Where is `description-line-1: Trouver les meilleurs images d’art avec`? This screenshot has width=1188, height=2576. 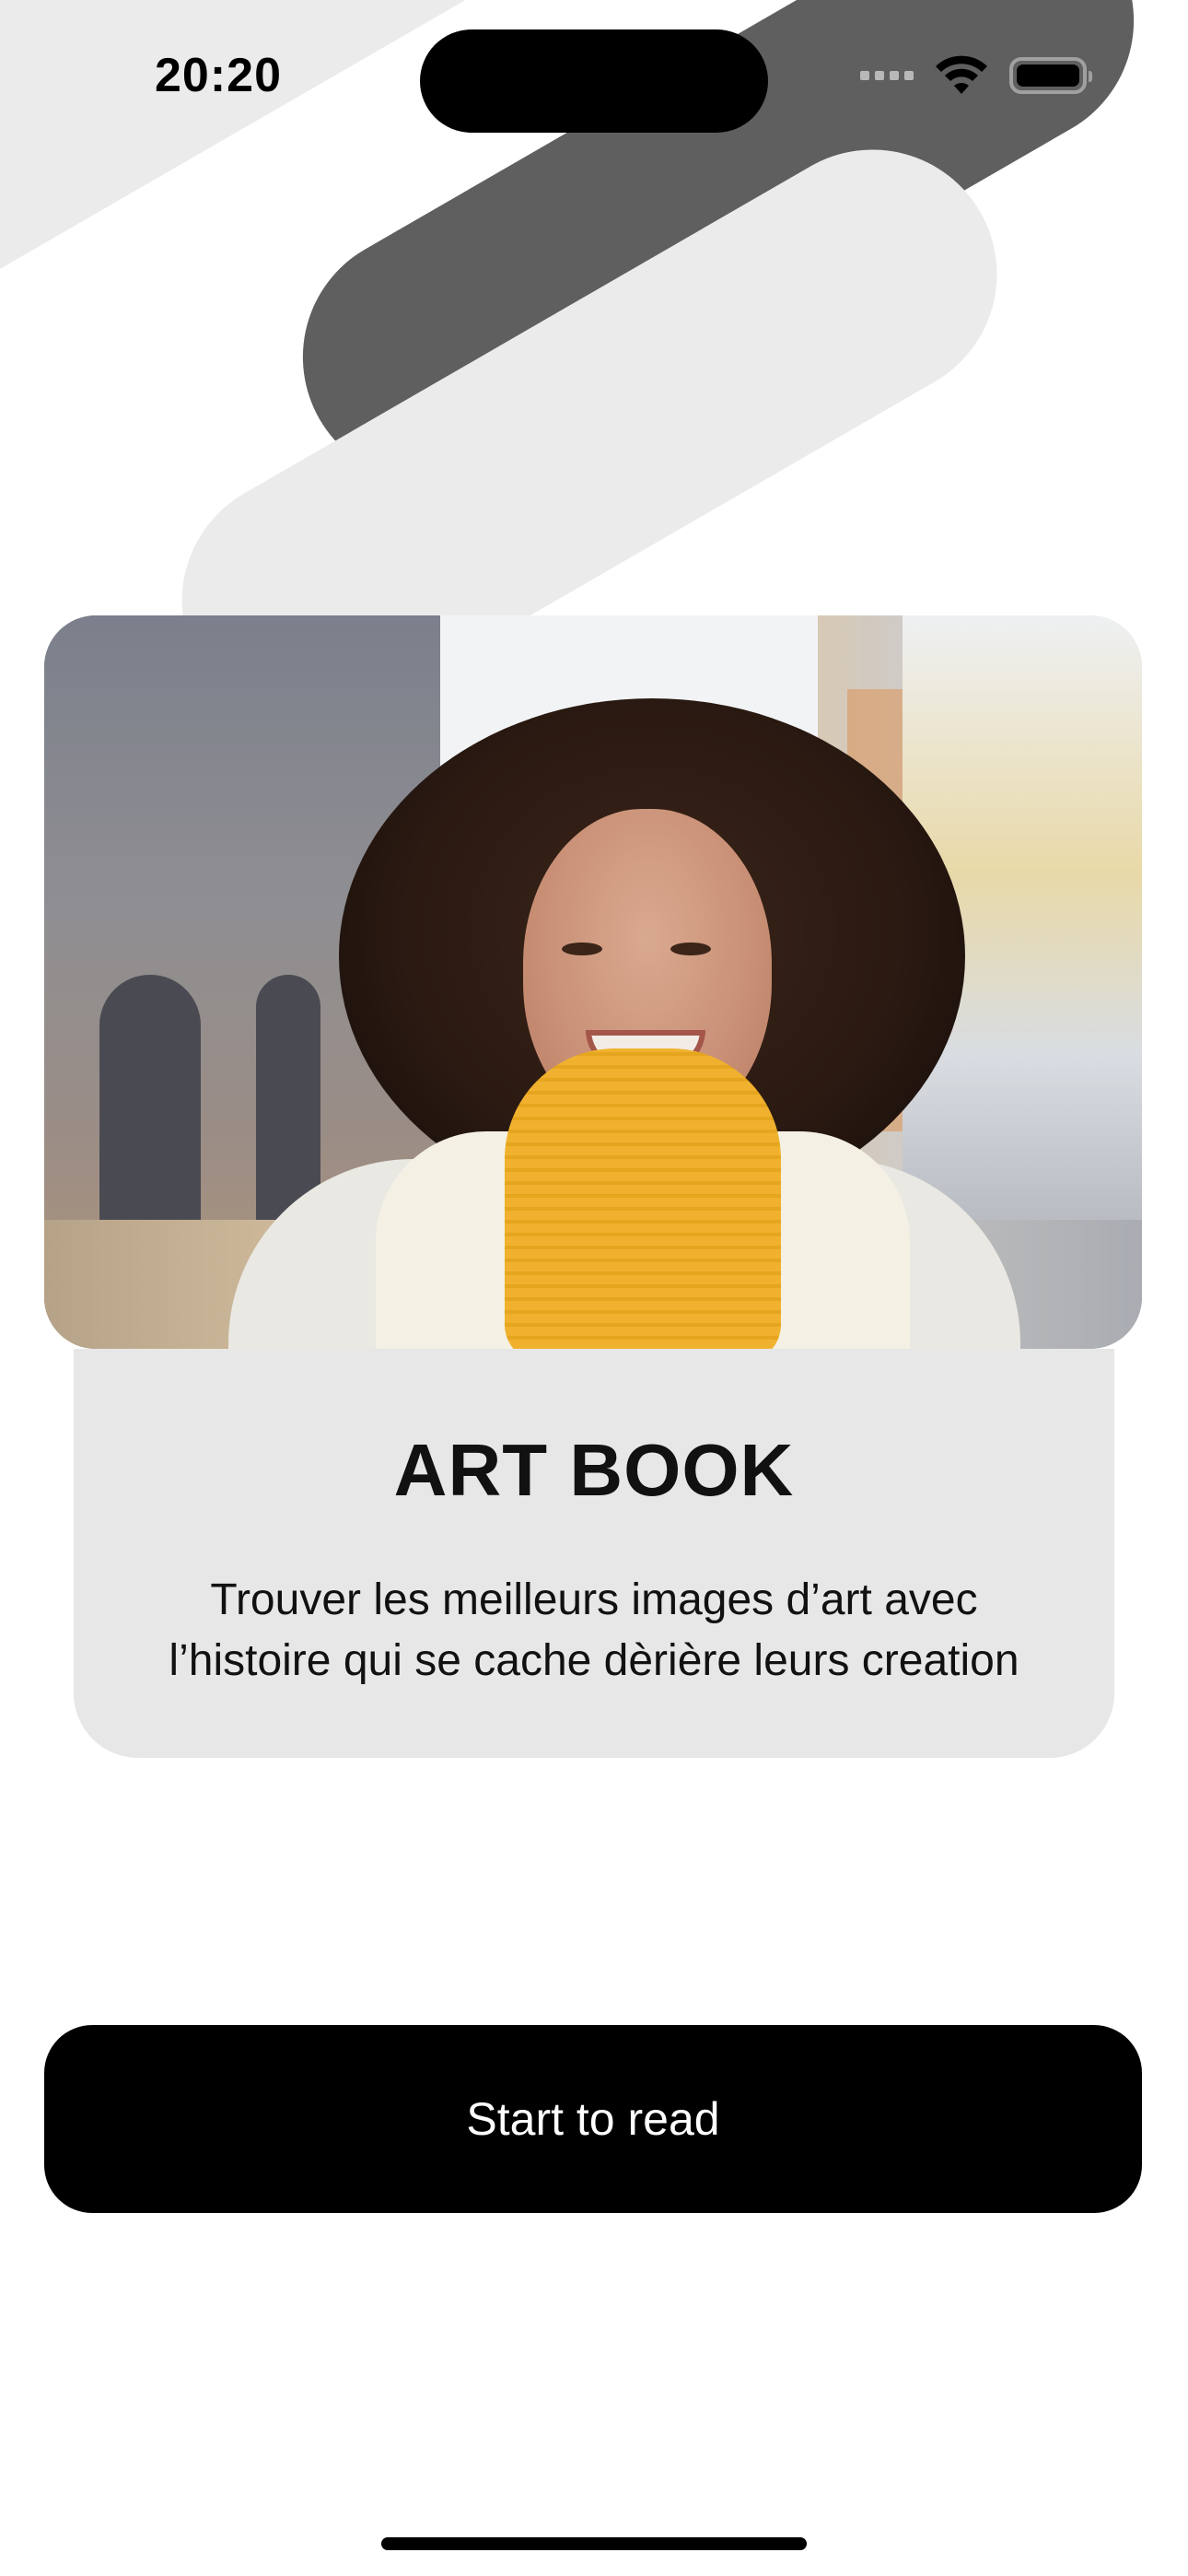 description-line-1: Trouver les meilleurs images d’art avec is located at coordinates (594, 1599).